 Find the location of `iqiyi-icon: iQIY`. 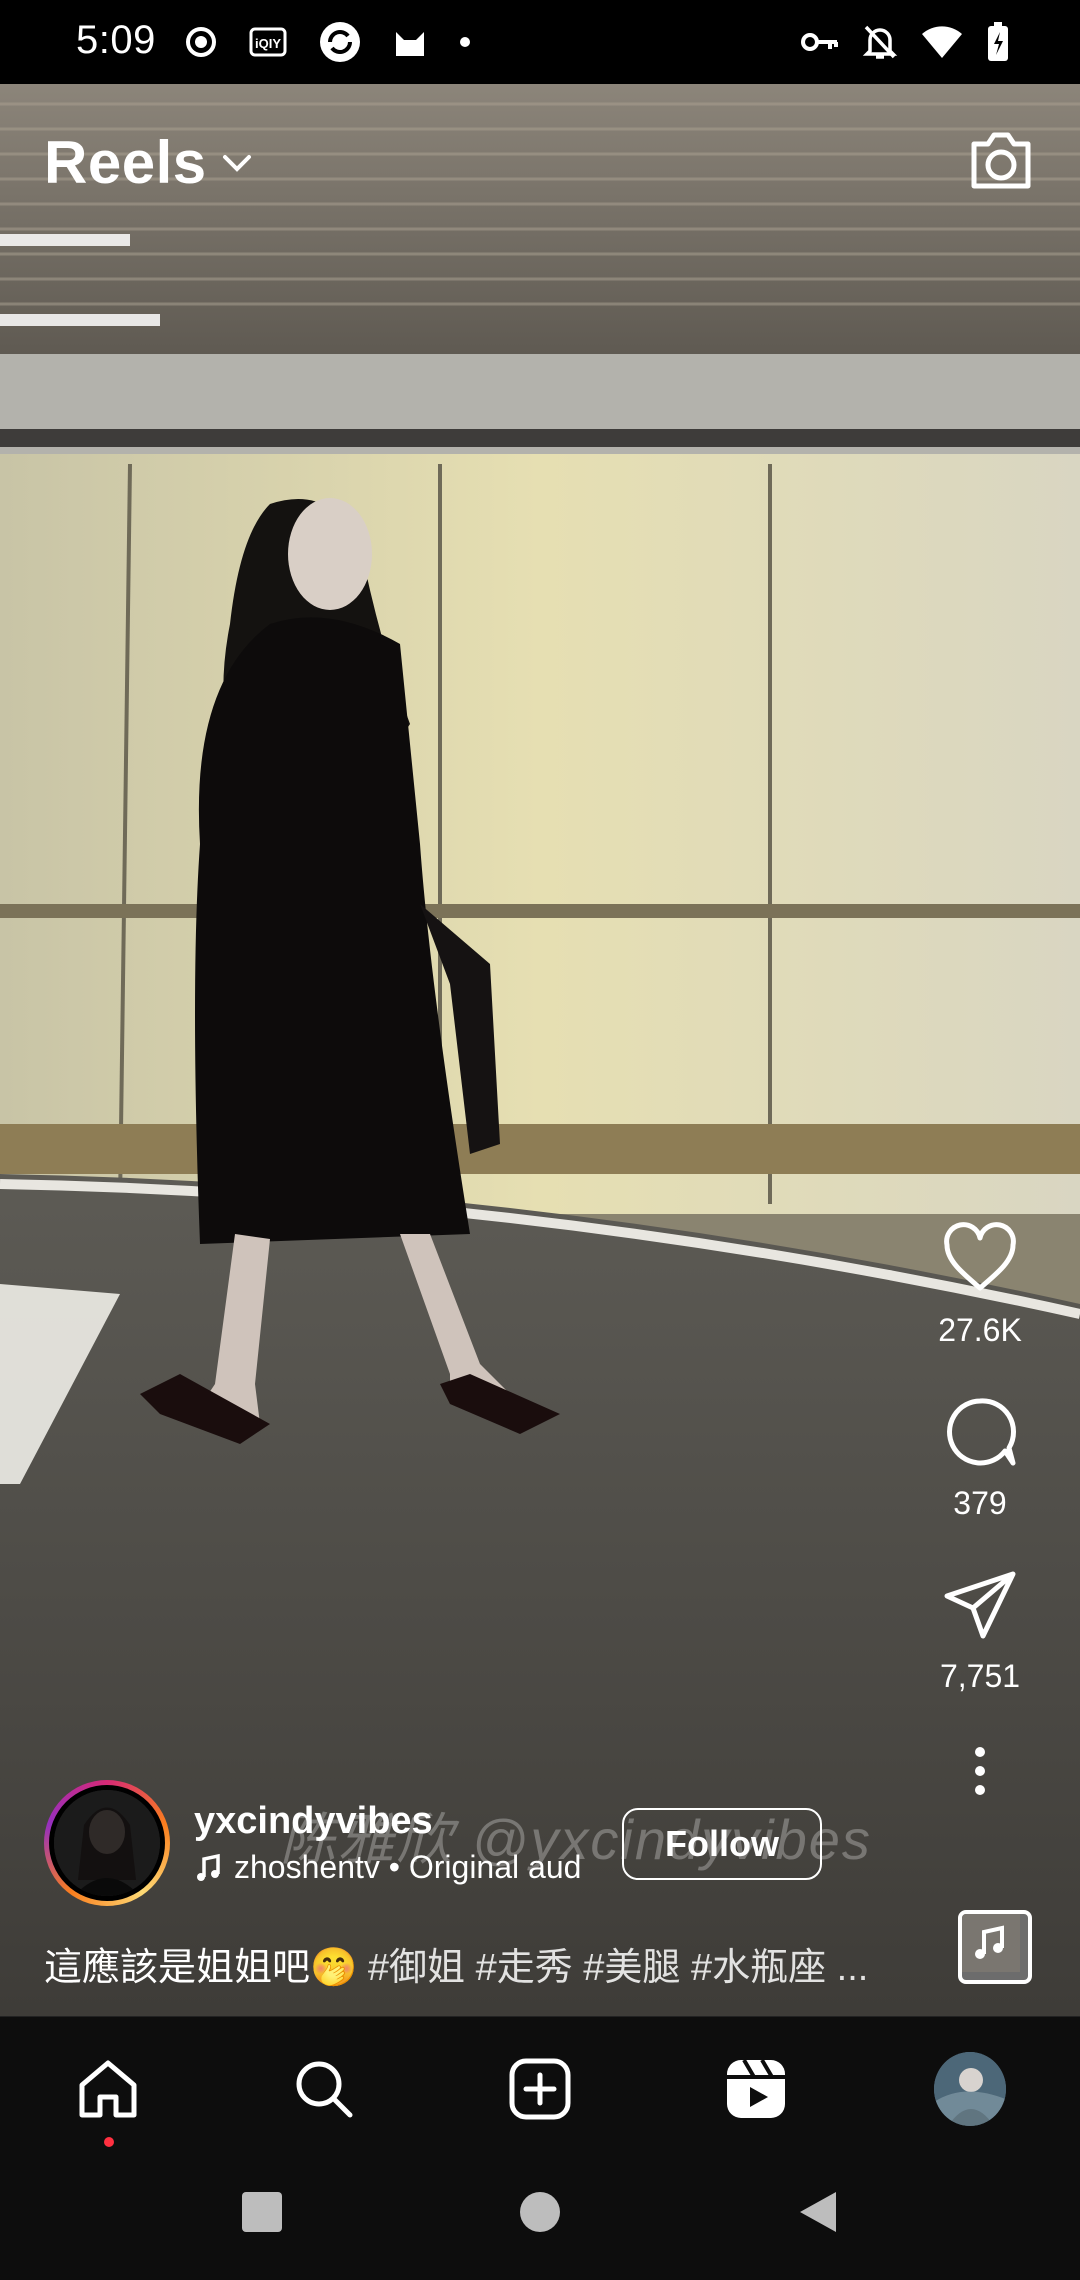

iqiyi-icon: iQIY is located at coordinates (268, 42).